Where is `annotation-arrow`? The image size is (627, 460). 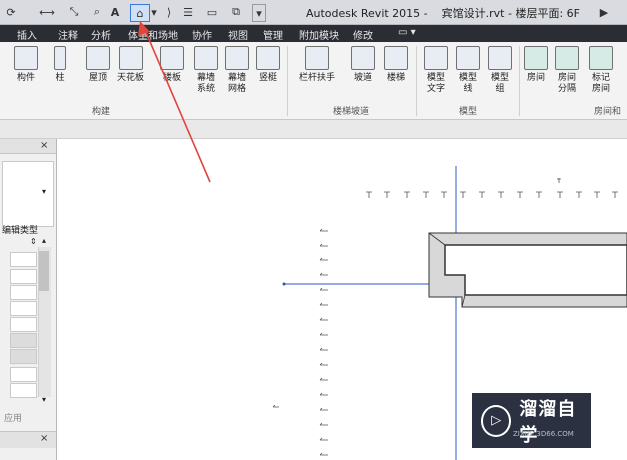 annotation-arrow is located at coordinates (174, 102).